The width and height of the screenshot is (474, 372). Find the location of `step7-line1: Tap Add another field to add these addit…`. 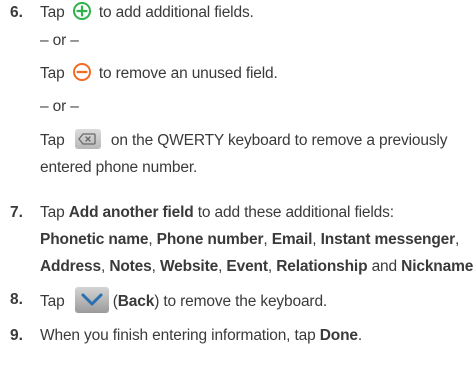

step7-line1: Tap Add another field to add these addit… is located at coordinates (217, 213).